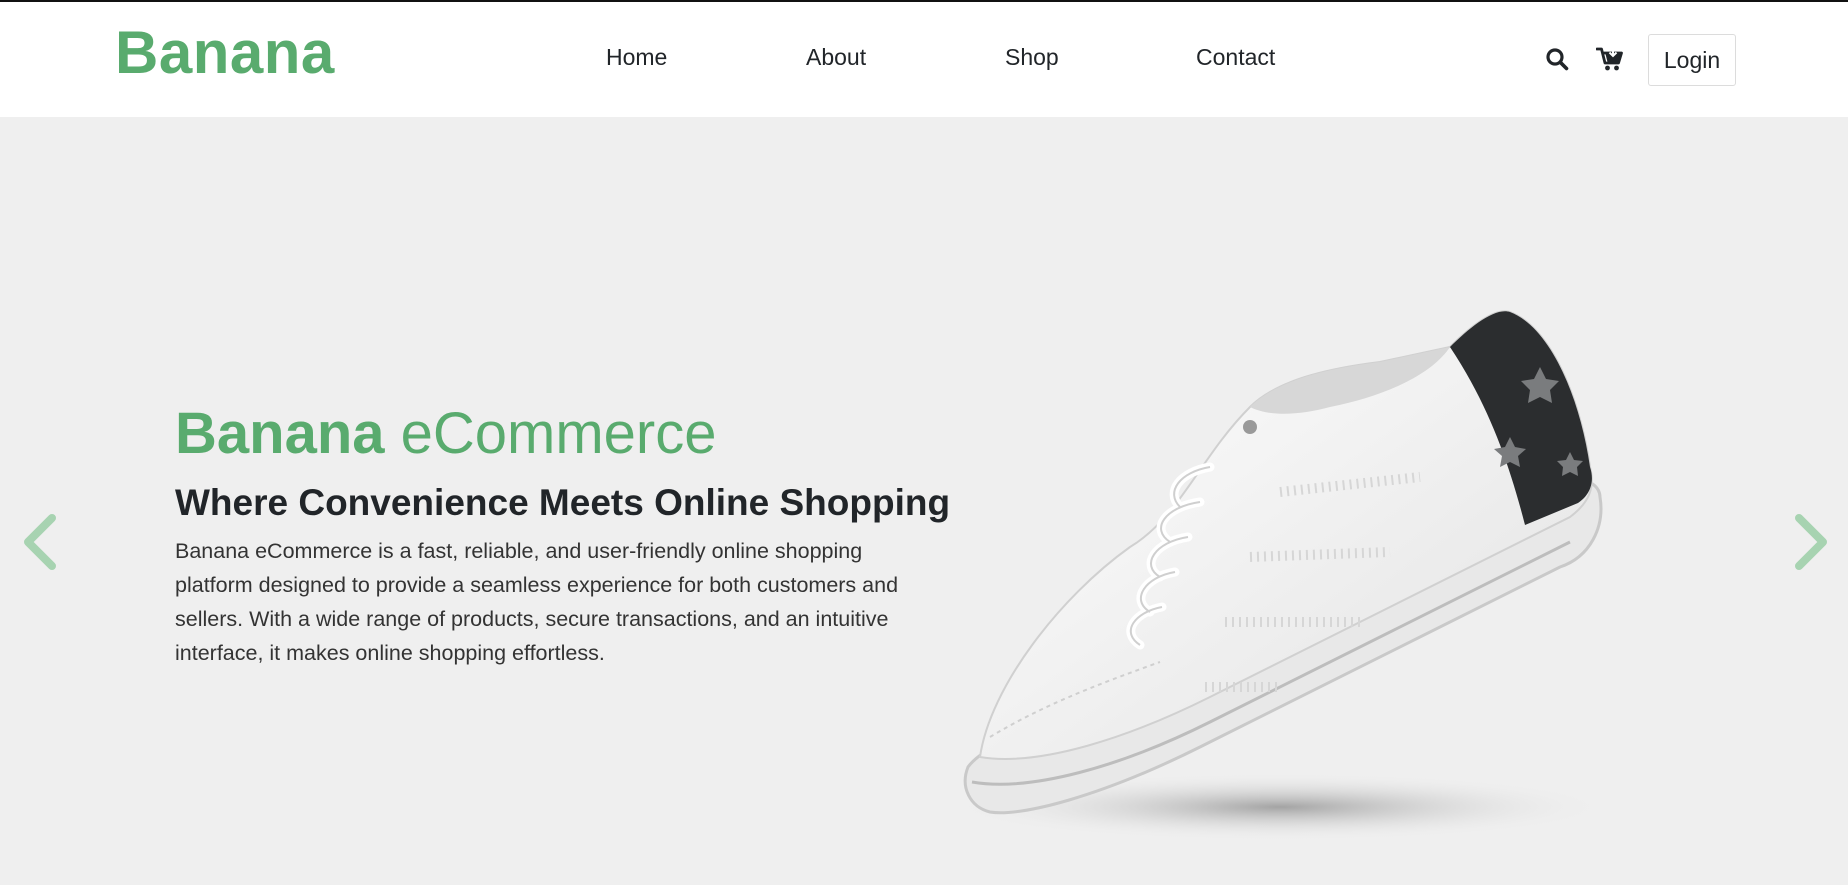 The image size is (1848, 885). What do you see at coordinates (924, 59) in the screenshot?
I see `site-header: Banana Home About Shop Contact Login` at bounding box center [924, 59].